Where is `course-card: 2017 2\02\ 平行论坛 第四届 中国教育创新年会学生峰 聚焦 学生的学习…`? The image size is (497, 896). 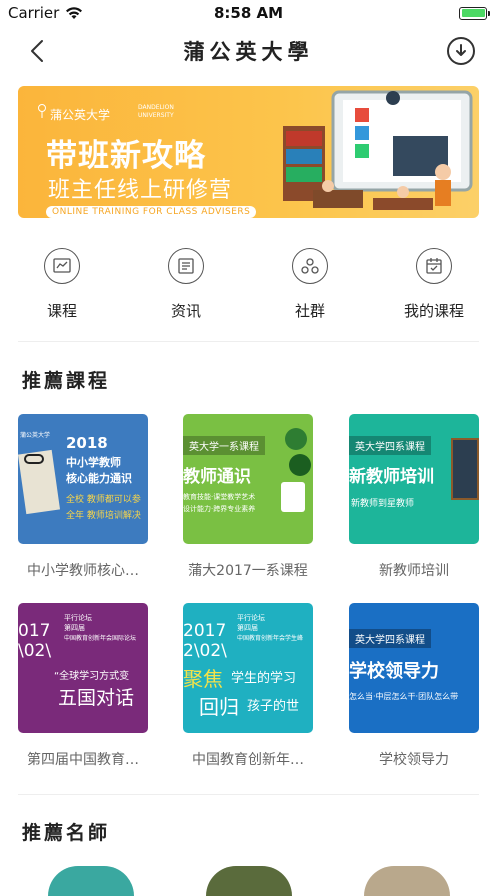 course-card: 2017 2\02\ 平行论坛 第四届 中国教育创新年会学生峰 聚焦 学生的学习… is located at coordinates (248, 686).